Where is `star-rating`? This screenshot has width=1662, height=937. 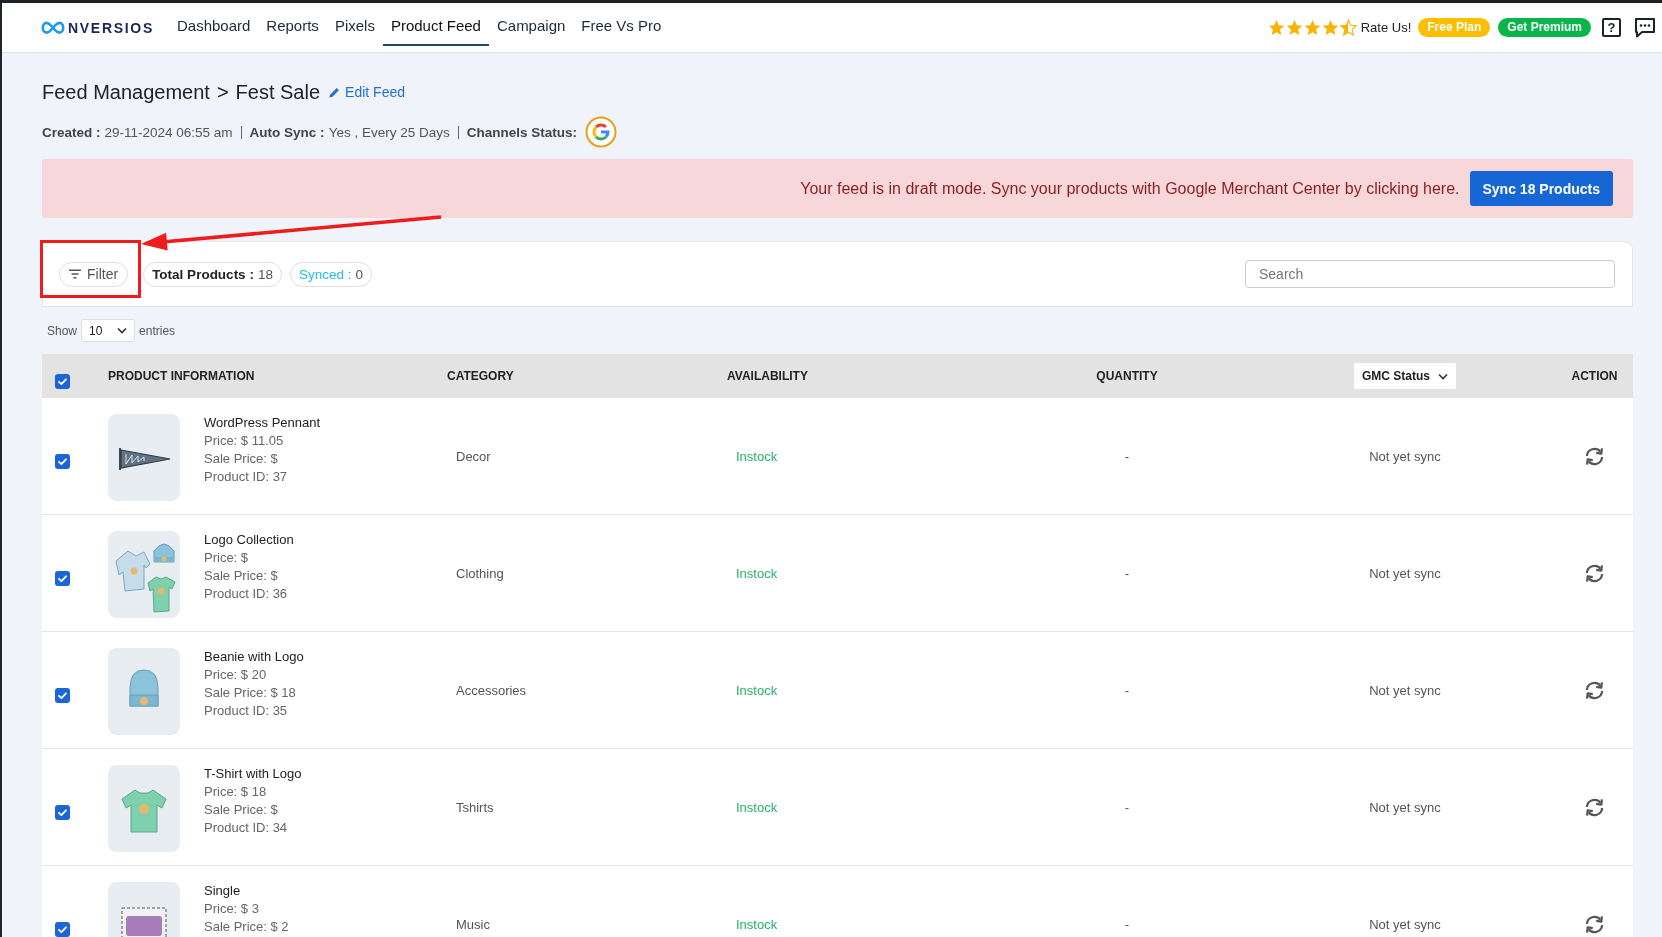 star-rating is located at coordinates (1312, 27).